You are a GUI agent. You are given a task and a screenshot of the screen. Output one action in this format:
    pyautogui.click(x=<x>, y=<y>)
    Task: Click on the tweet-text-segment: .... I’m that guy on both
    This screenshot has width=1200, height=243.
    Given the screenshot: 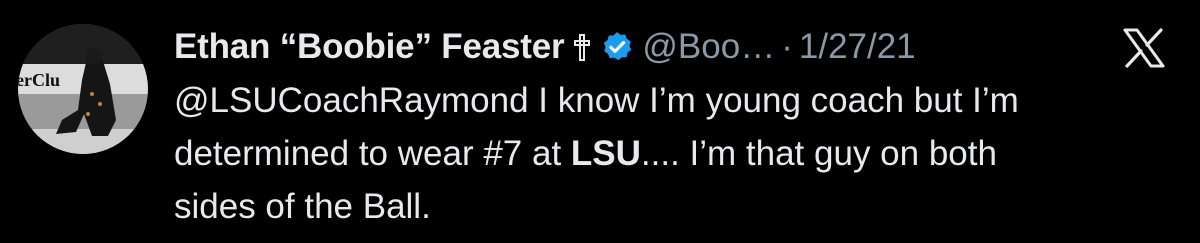 What is the action you would take?
    pyautogui.click(x=818, y=153)
    